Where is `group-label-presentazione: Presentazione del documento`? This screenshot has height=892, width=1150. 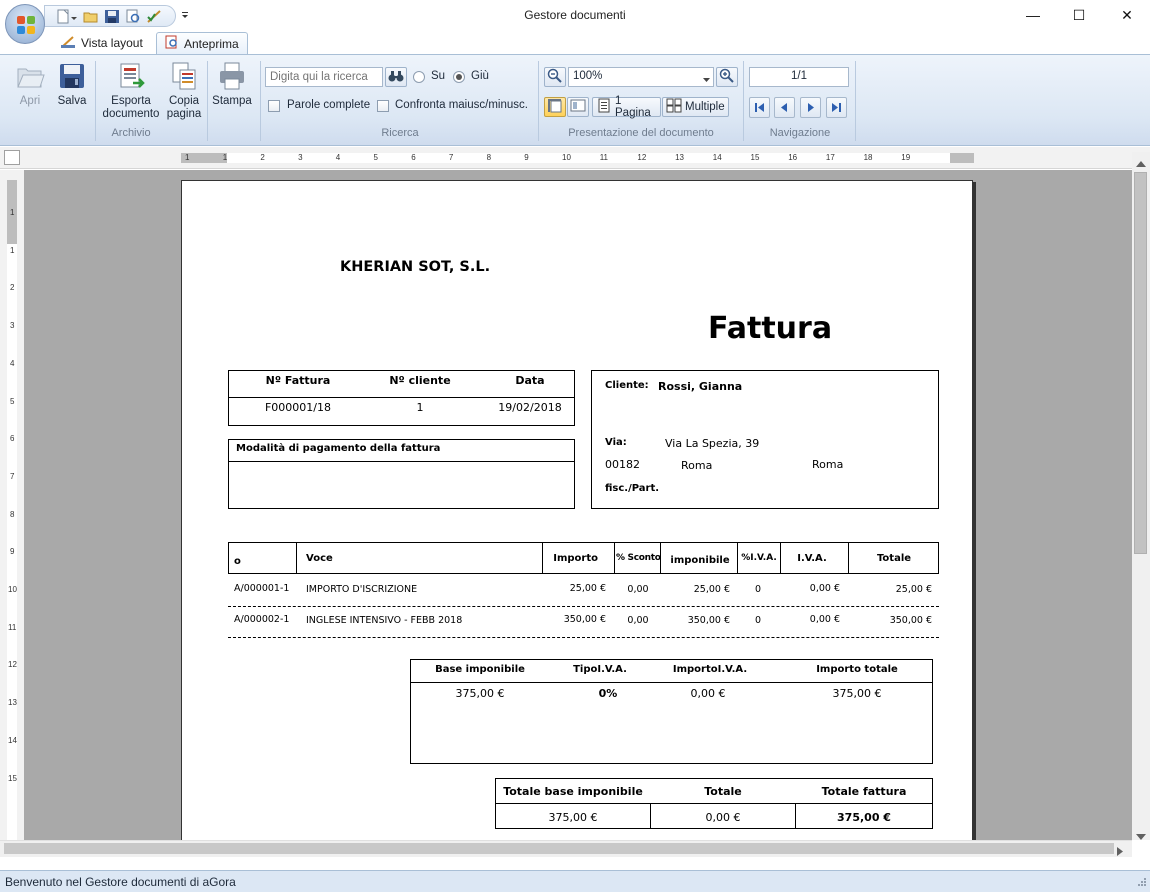
group-label-presentazione: Presentazione del documento is located at coordinates (641, 133).